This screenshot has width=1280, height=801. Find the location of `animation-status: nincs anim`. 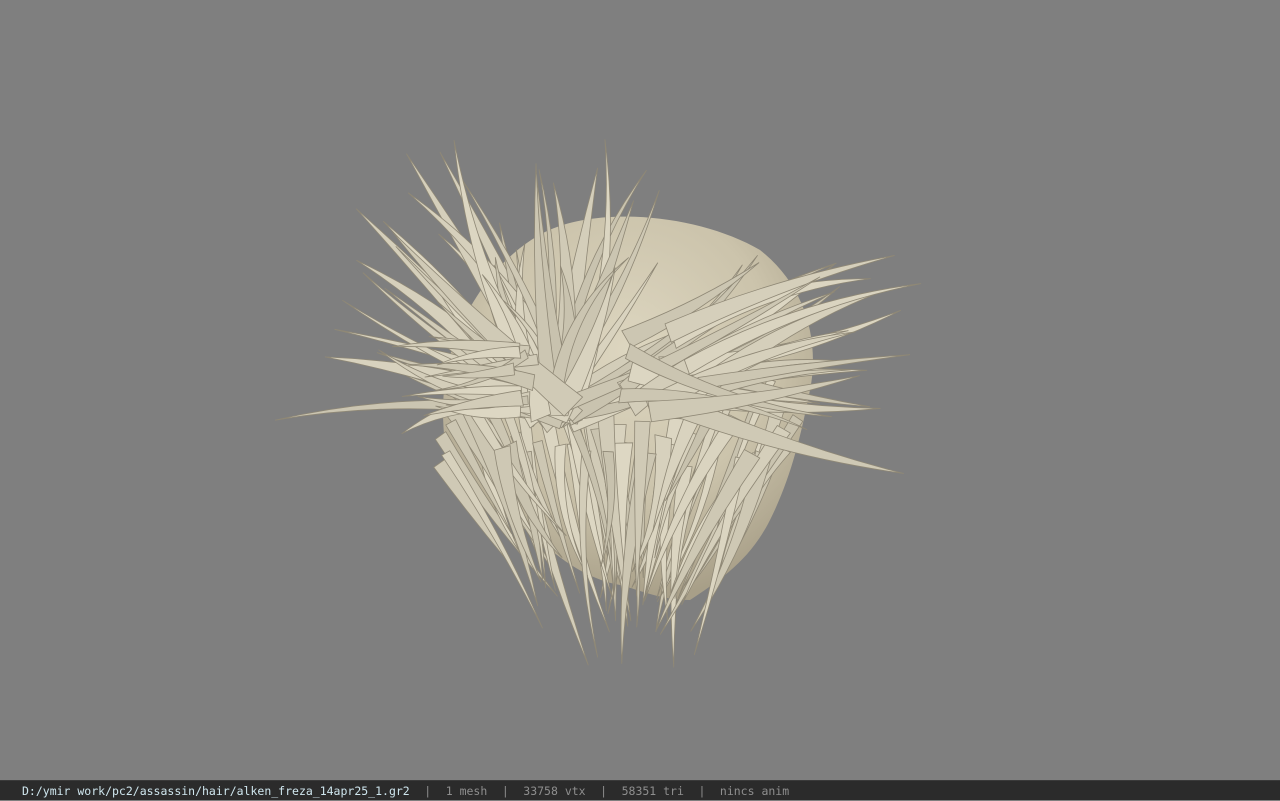

animation-status: nincs anim is located at coordinates (754, 790).